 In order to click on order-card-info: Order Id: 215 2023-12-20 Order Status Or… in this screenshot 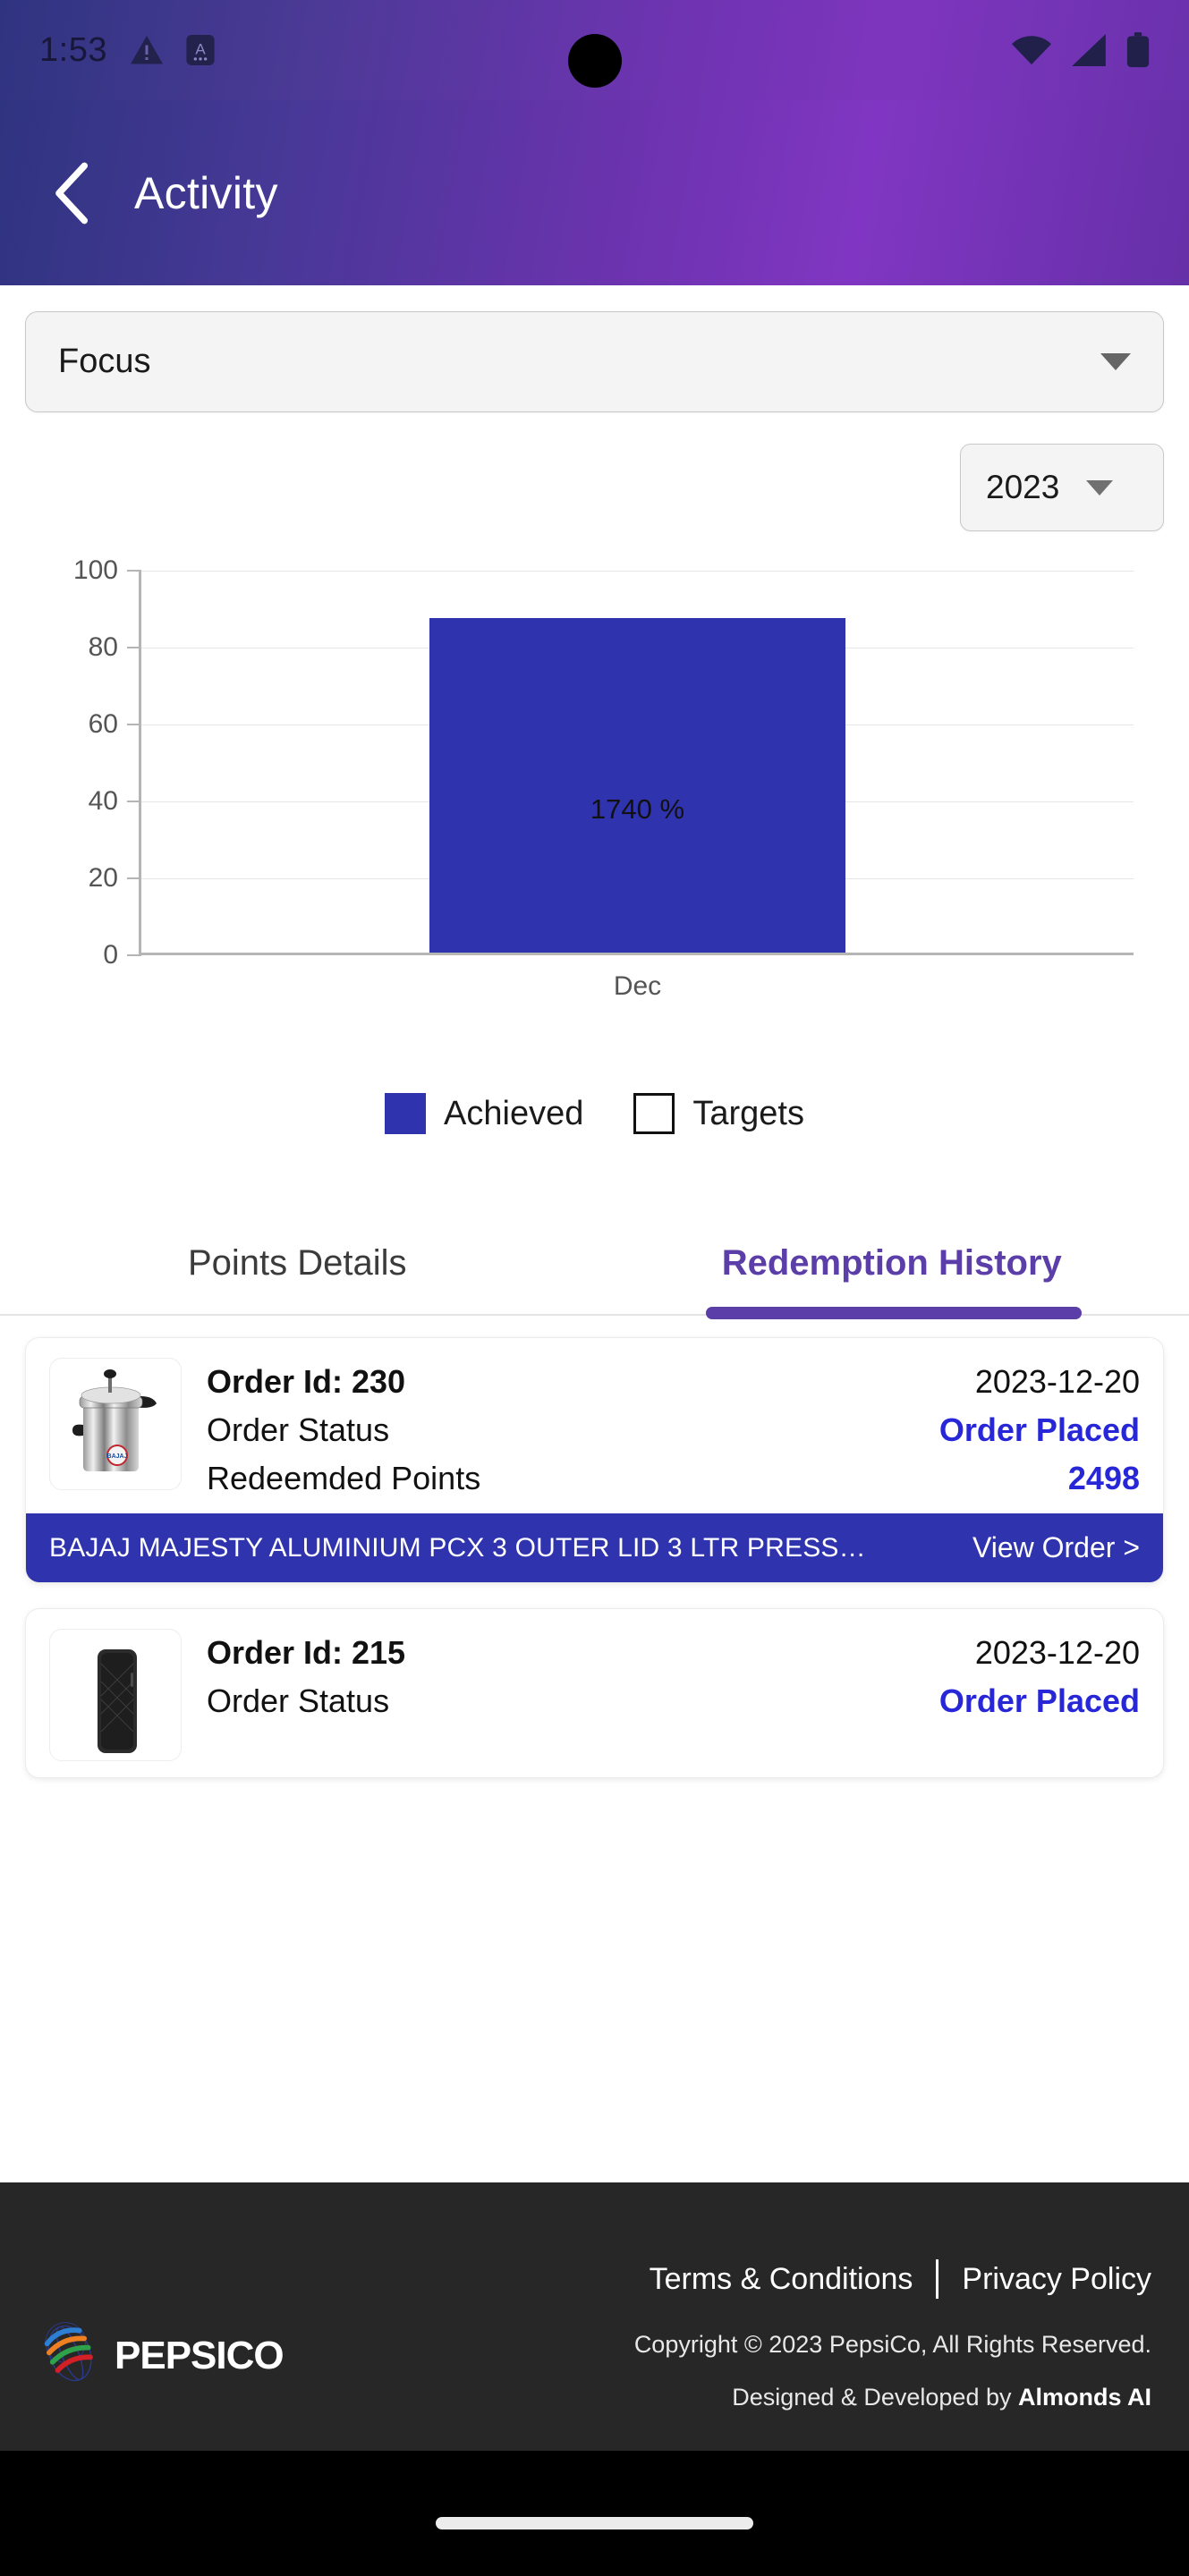, I will do `click(673, 1695)`.